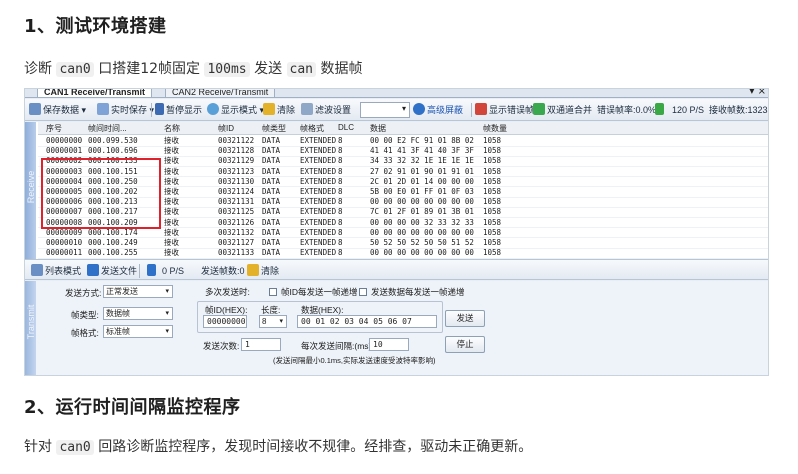 The width and height of the screenshot is (798, 474). I want to click on data-increment-checkbox, so click(363, 292).